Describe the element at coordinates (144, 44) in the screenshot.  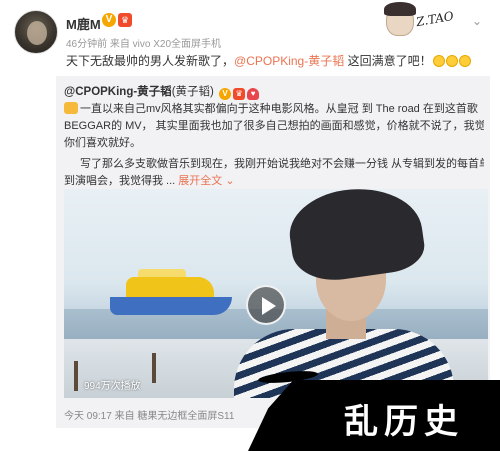
I see `post-meta: 46分钟前 来自 vivo X20全面屏手机` at that location.